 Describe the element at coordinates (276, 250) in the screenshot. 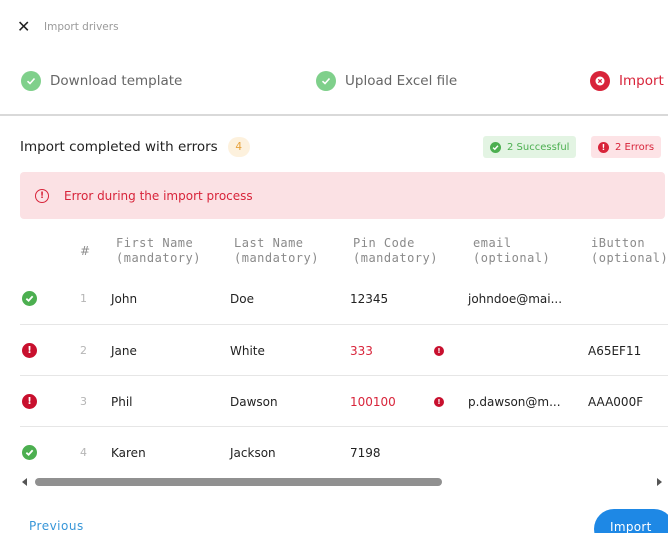

I see `column-header-last-name: Last Name (mandatory)` at that location.